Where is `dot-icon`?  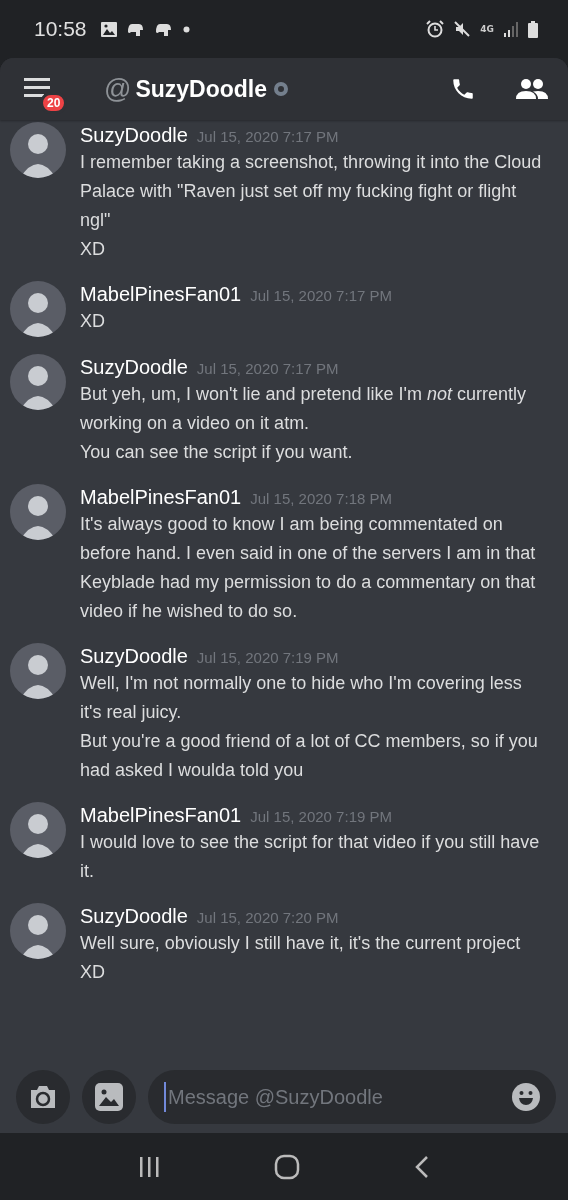 dot-icon is located at coordinates (186, 29).